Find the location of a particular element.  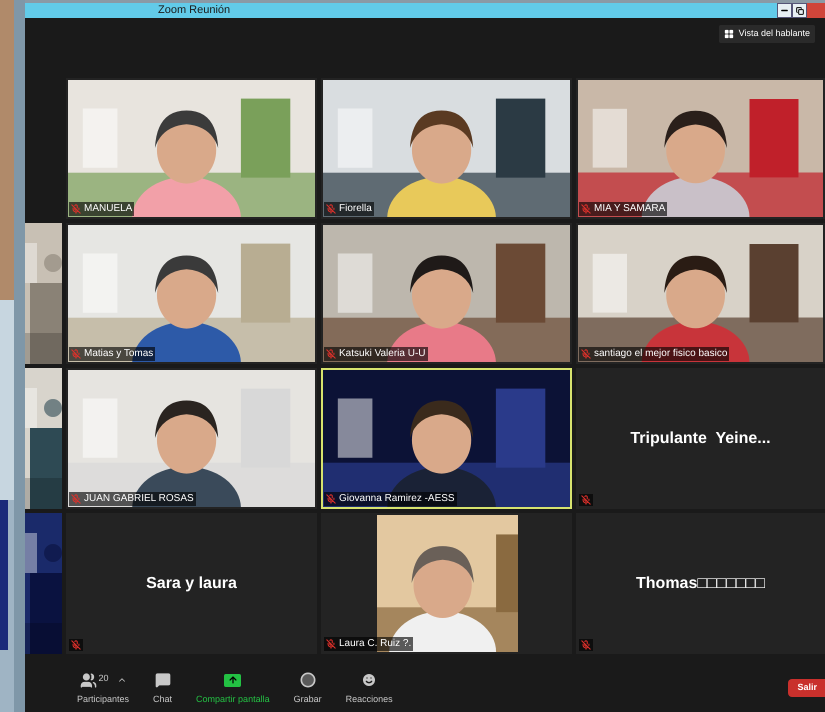

record-toolbar-button: Grabar is located at coordinates (308, 689).